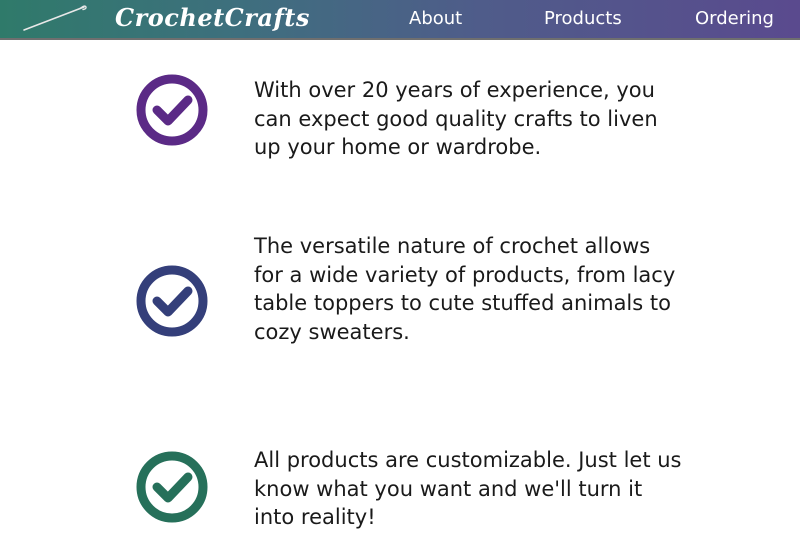 Image resolution: width=800 pixels, height=560 pixels. I want to click on top-navbar: CrochetCrafts About Products Ordering, so click(400, 20).